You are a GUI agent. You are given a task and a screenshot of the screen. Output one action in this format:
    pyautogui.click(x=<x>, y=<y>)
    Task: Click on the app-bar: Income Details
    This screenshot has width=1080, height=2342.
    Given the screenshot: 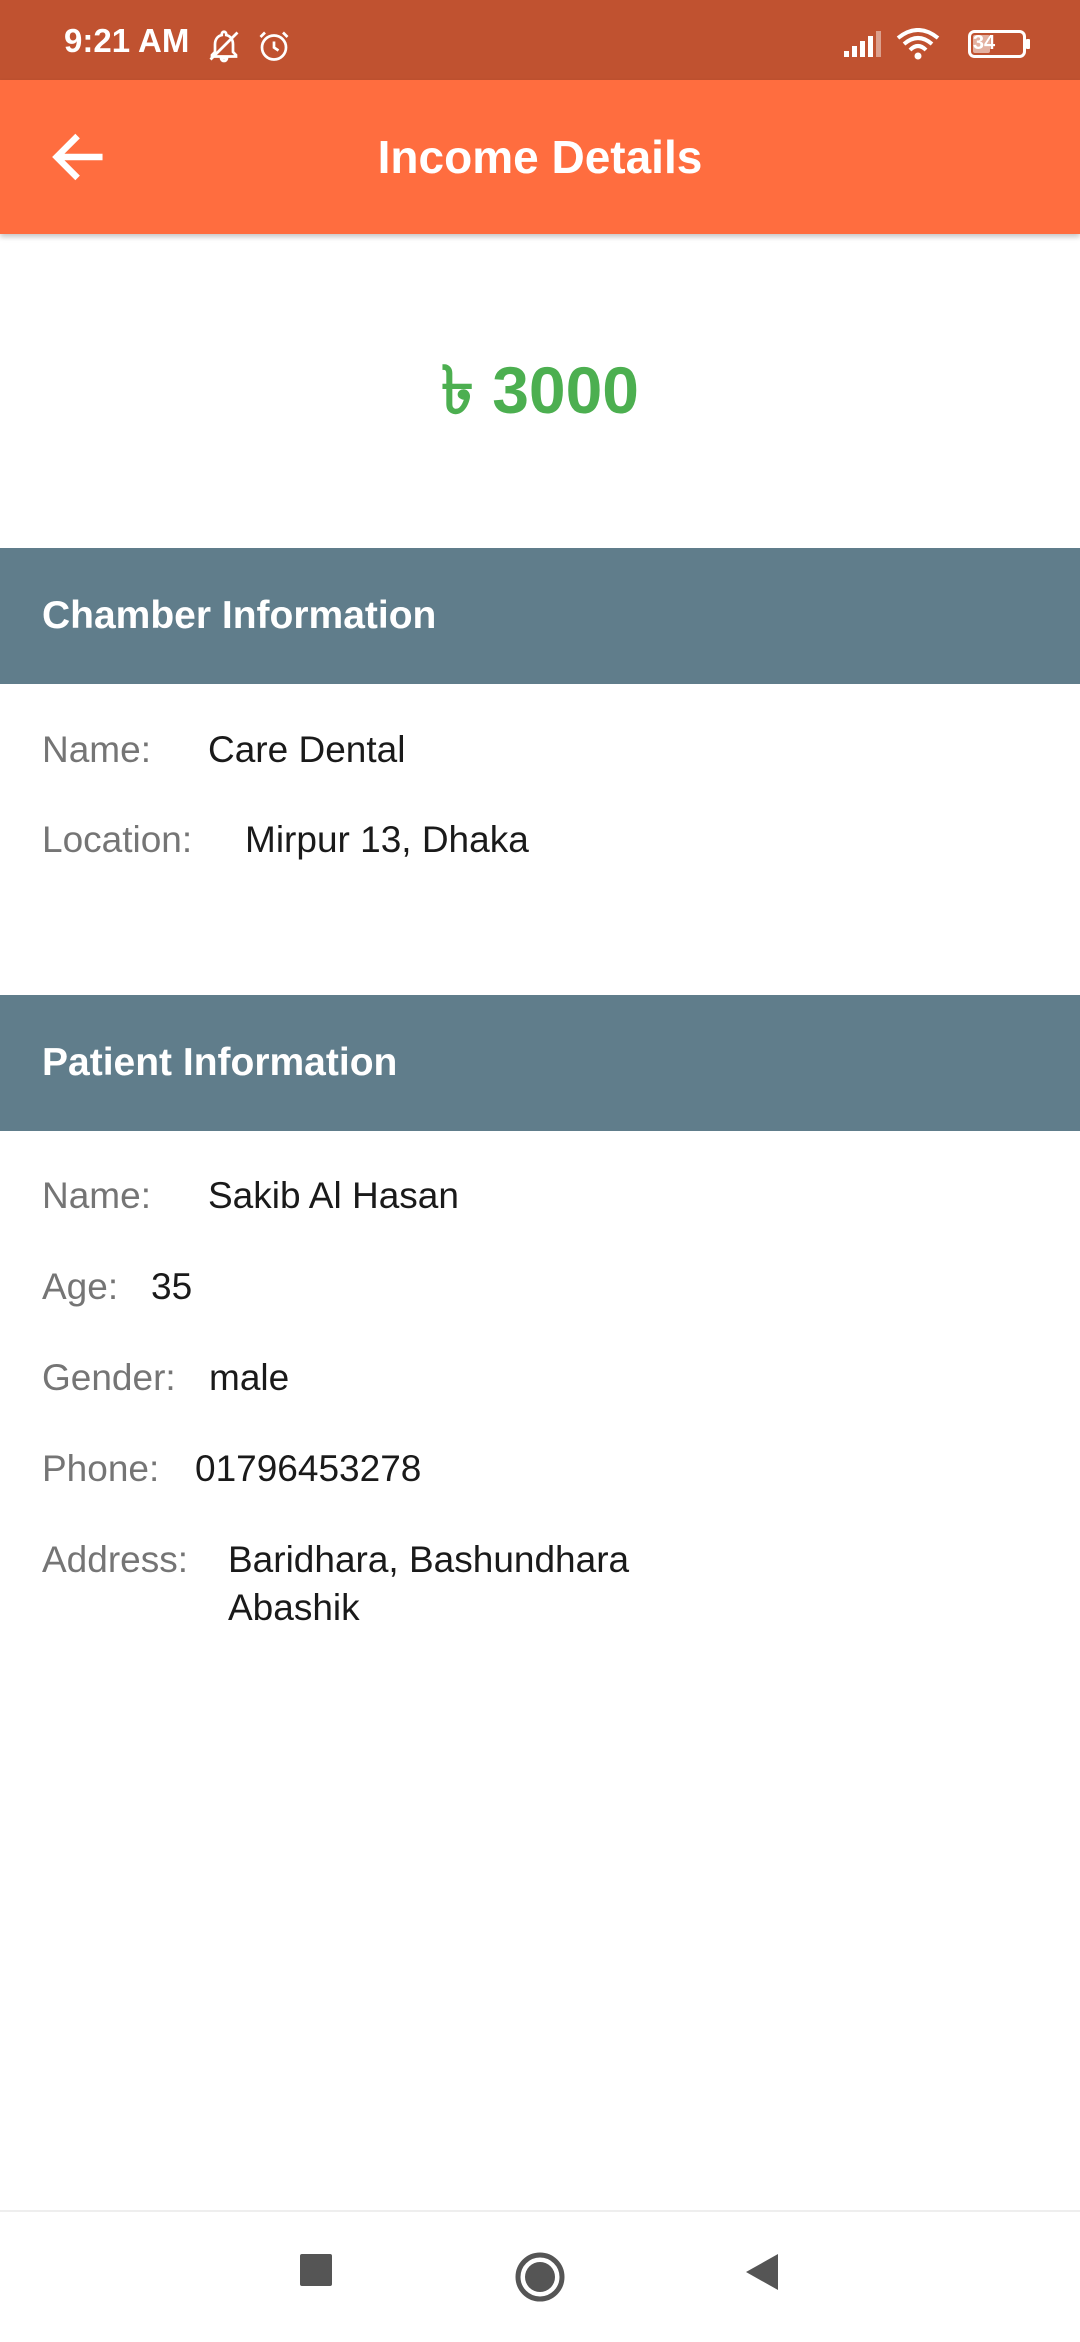 What is the action you would take?
    pyautogui.click(x=540, y=157)
    